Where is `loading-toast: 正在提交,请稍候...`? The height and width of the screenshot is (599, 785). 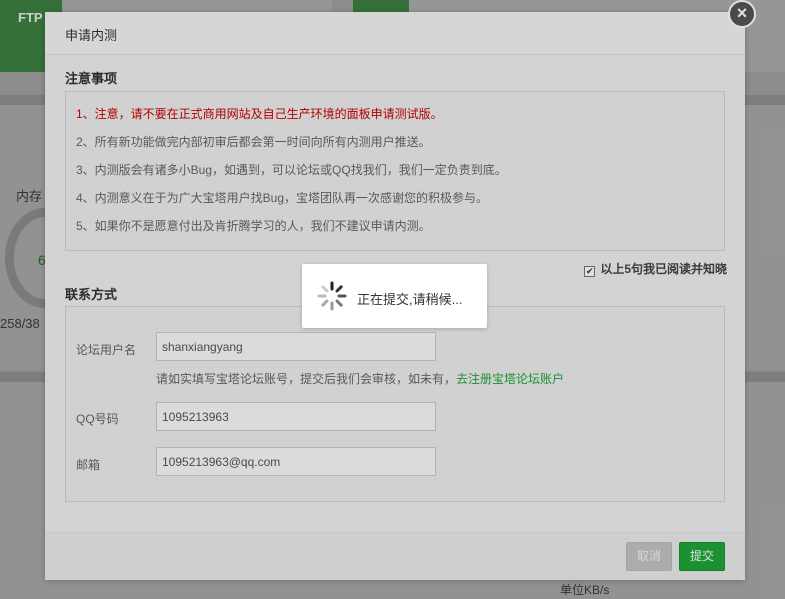 loading-toast: 正在提交,请稍候... is located at coordinates (394, 296).